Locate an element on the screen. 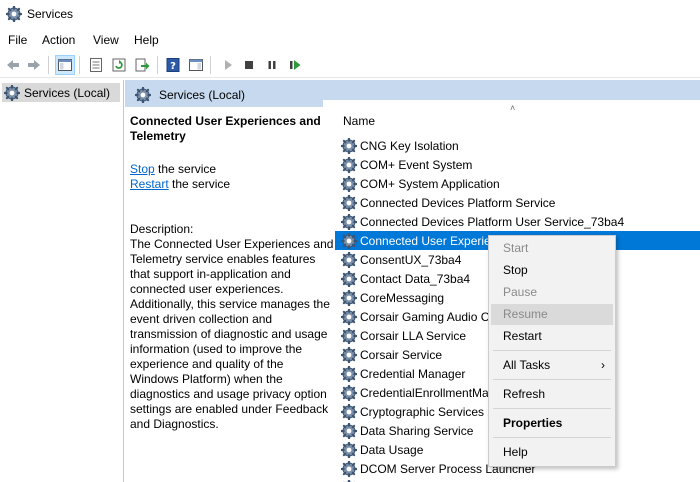 Image resolution: width=700 pixels, height=482 pixels. window-title: Services is located at coordinates (50, 14).